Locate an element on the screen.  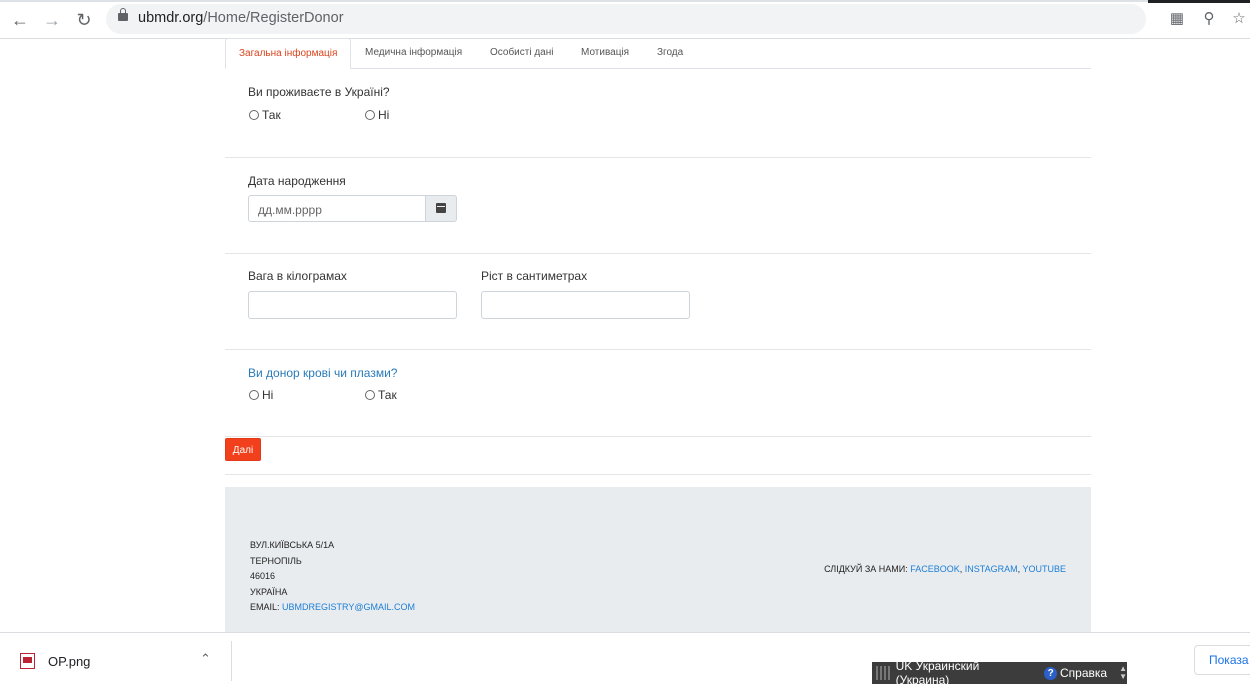
address-street: ВУЛ.КИЇВСЬКА 5/1А is located at coordinates (292, 545).